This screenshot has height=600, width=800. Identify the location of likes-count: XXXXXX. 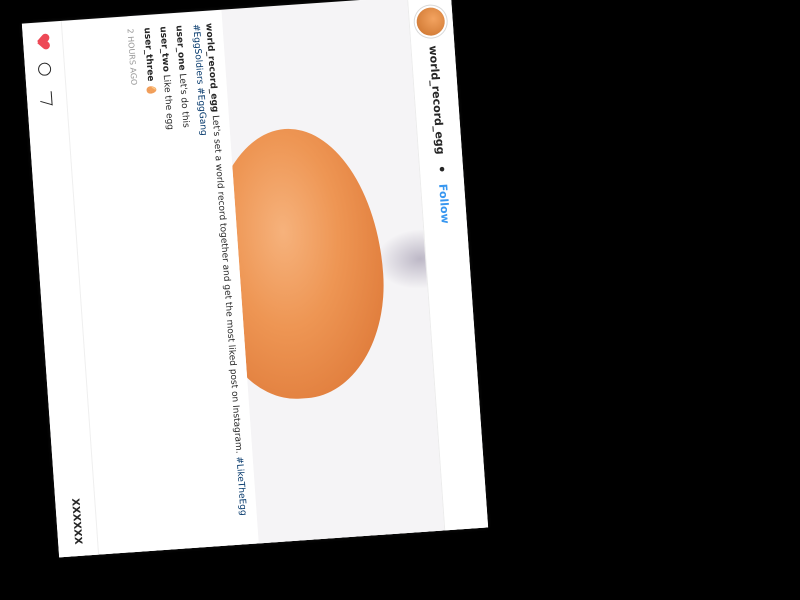
(76, 521).